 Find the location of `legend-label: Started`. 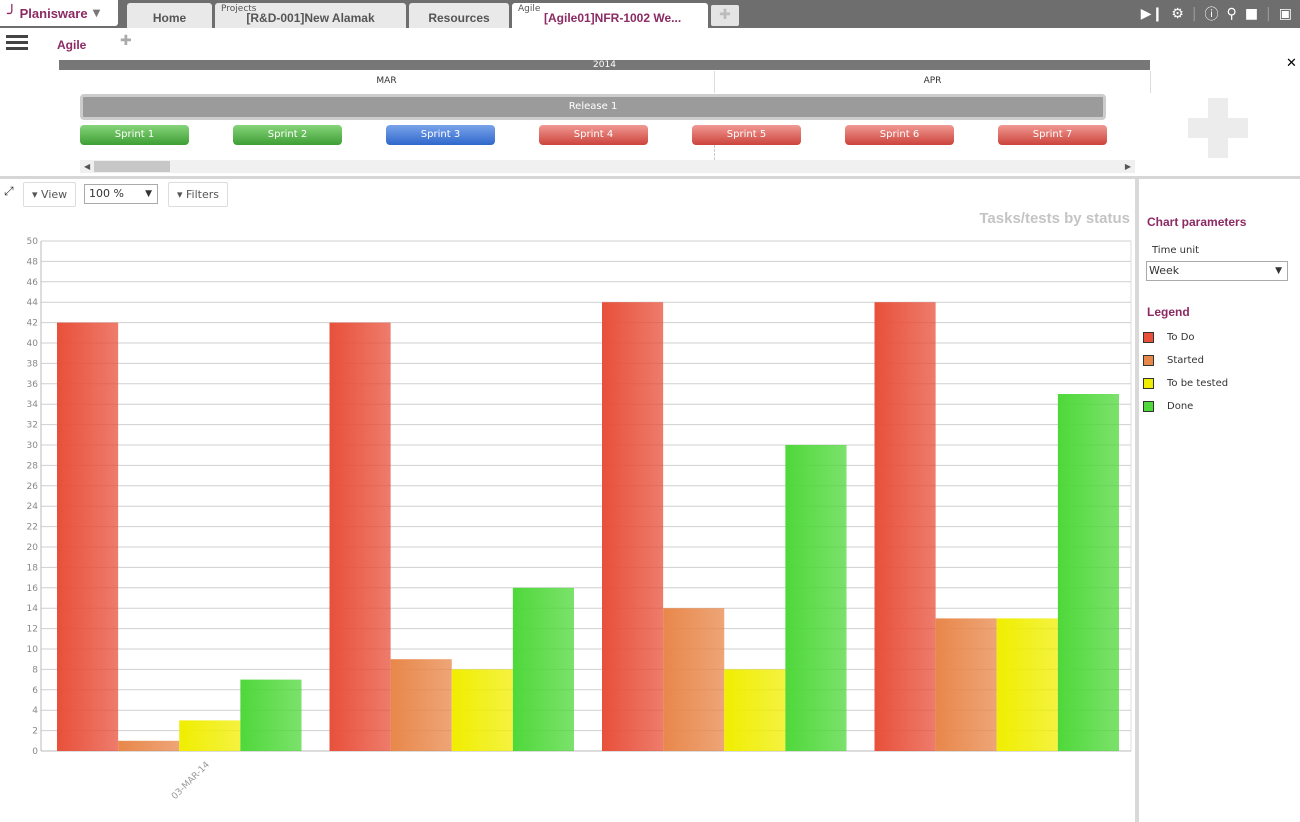

legend-label: Started is located at coordinates (1185, 360).